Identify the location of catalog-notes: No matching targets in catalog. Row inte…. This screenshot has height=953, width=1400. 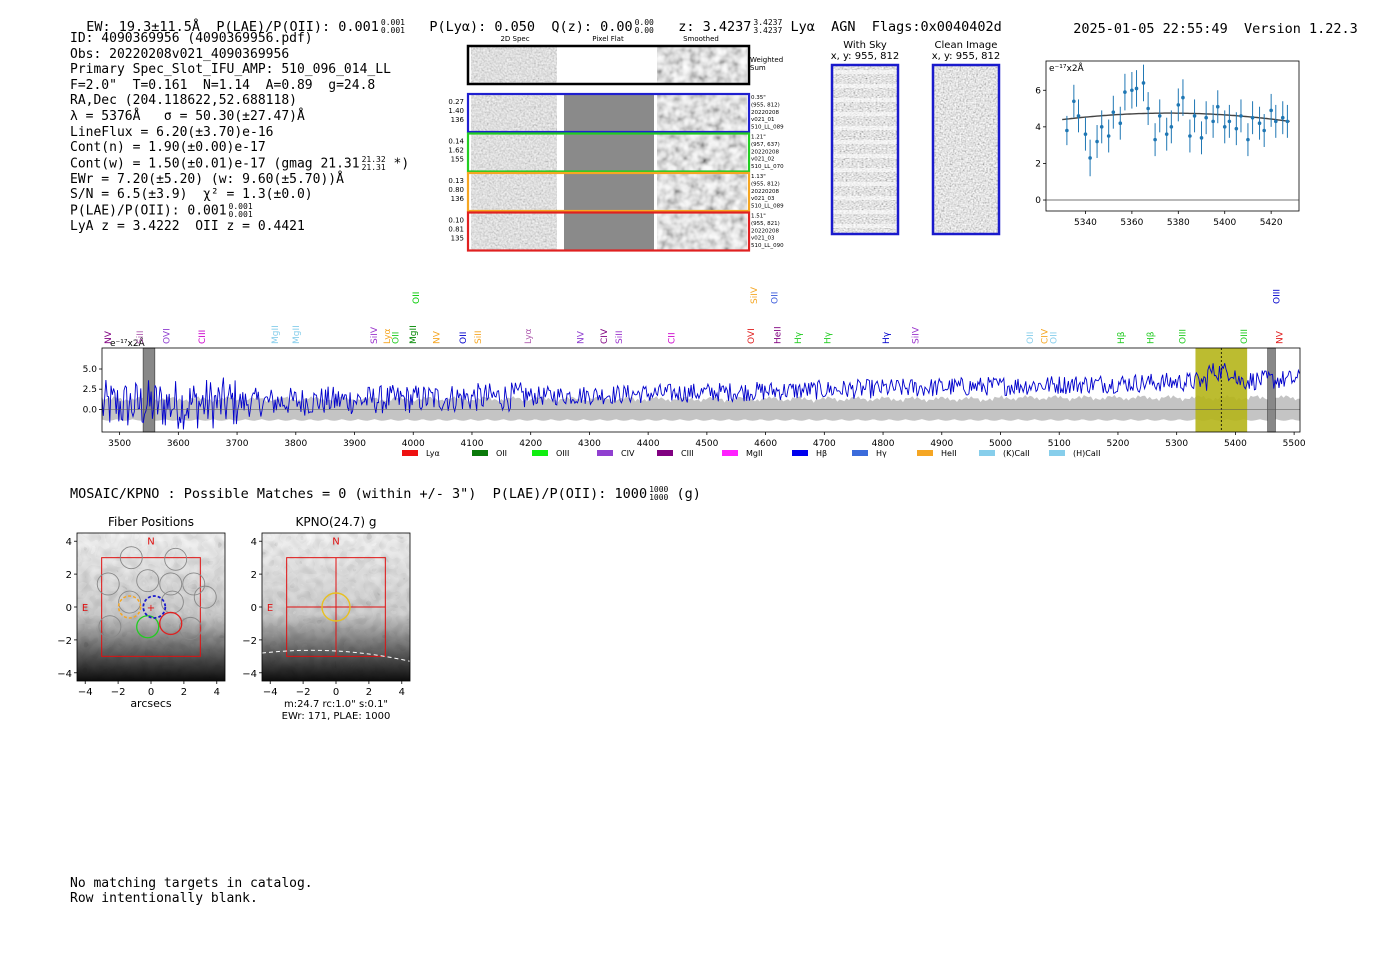
(191, 891).